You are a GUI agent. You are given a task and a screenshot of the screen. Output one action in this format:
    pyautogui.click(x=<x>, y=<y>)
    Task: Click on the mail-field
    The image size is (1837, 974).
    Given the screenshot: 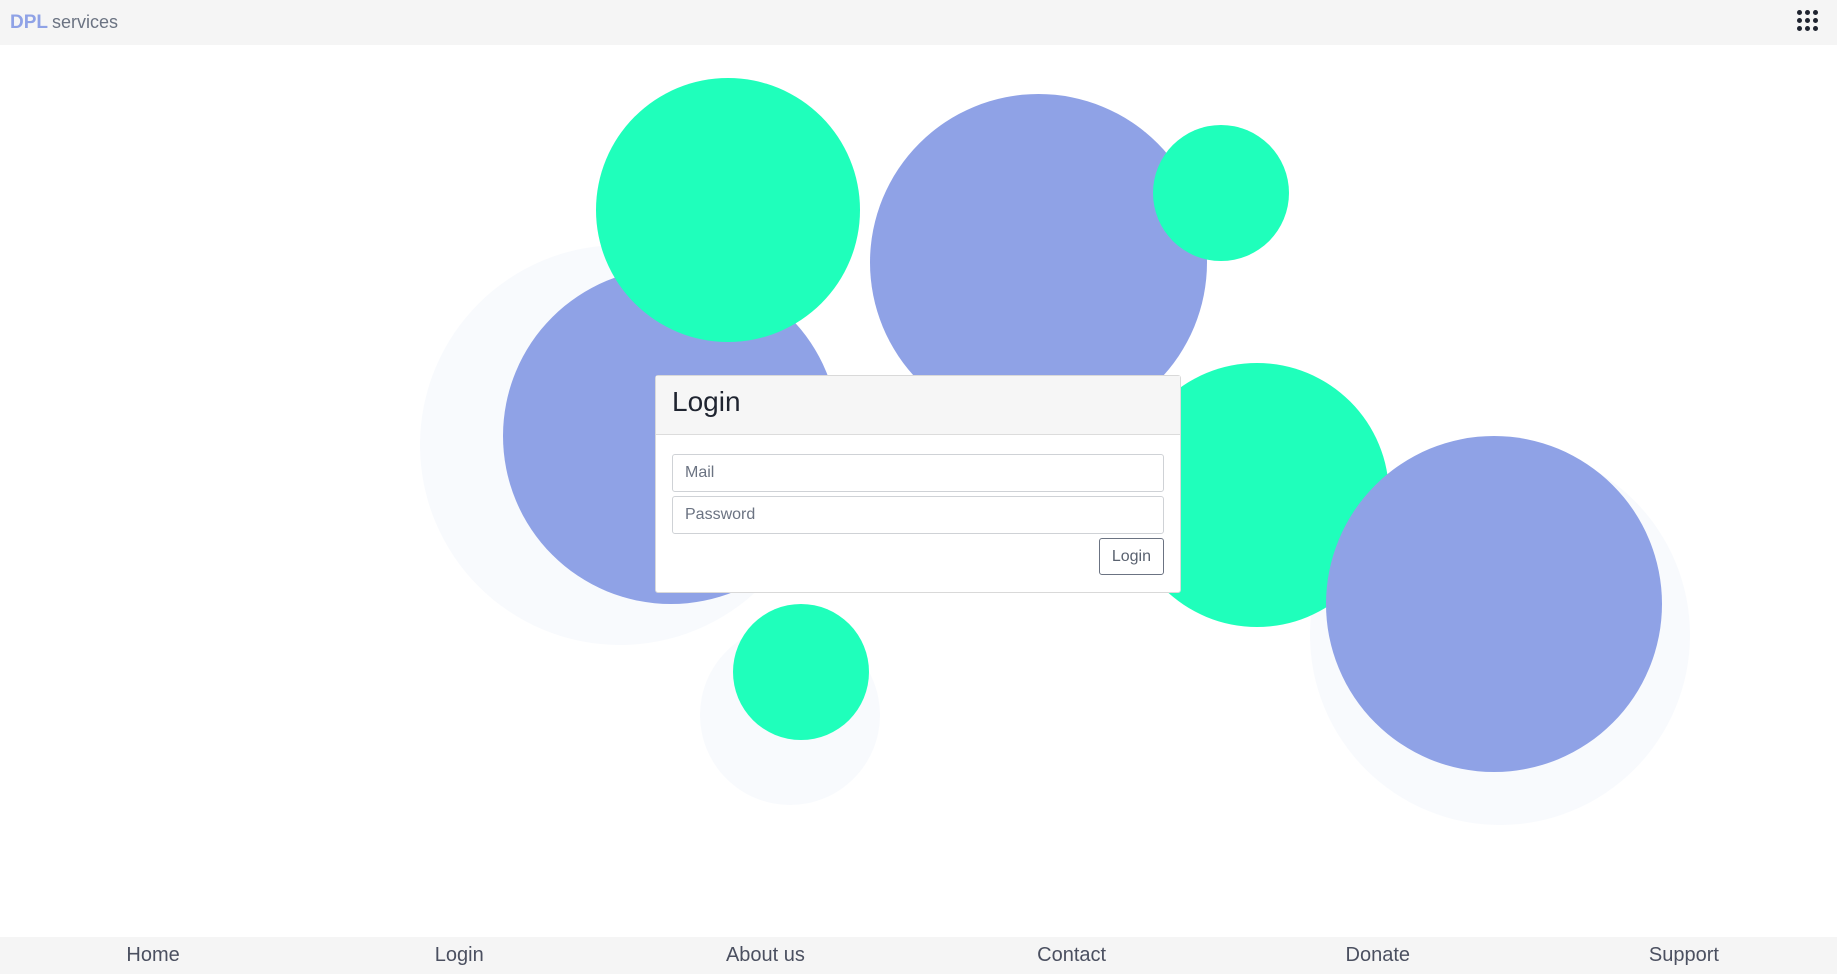 What is the action you would take?
    pyautogui.click(x=918, y=473)
    